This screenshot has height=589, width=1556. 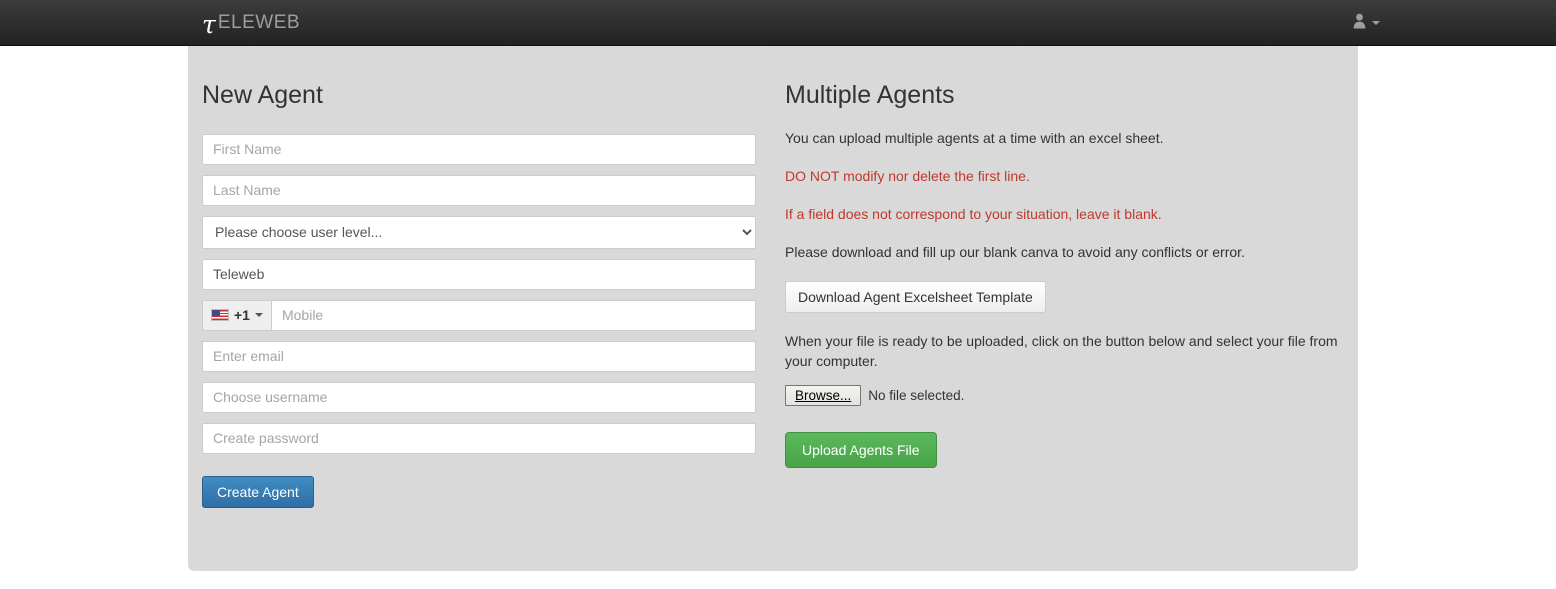 I want to click on brand-logo: τ ELEWEB, so click(x=251, y=23).